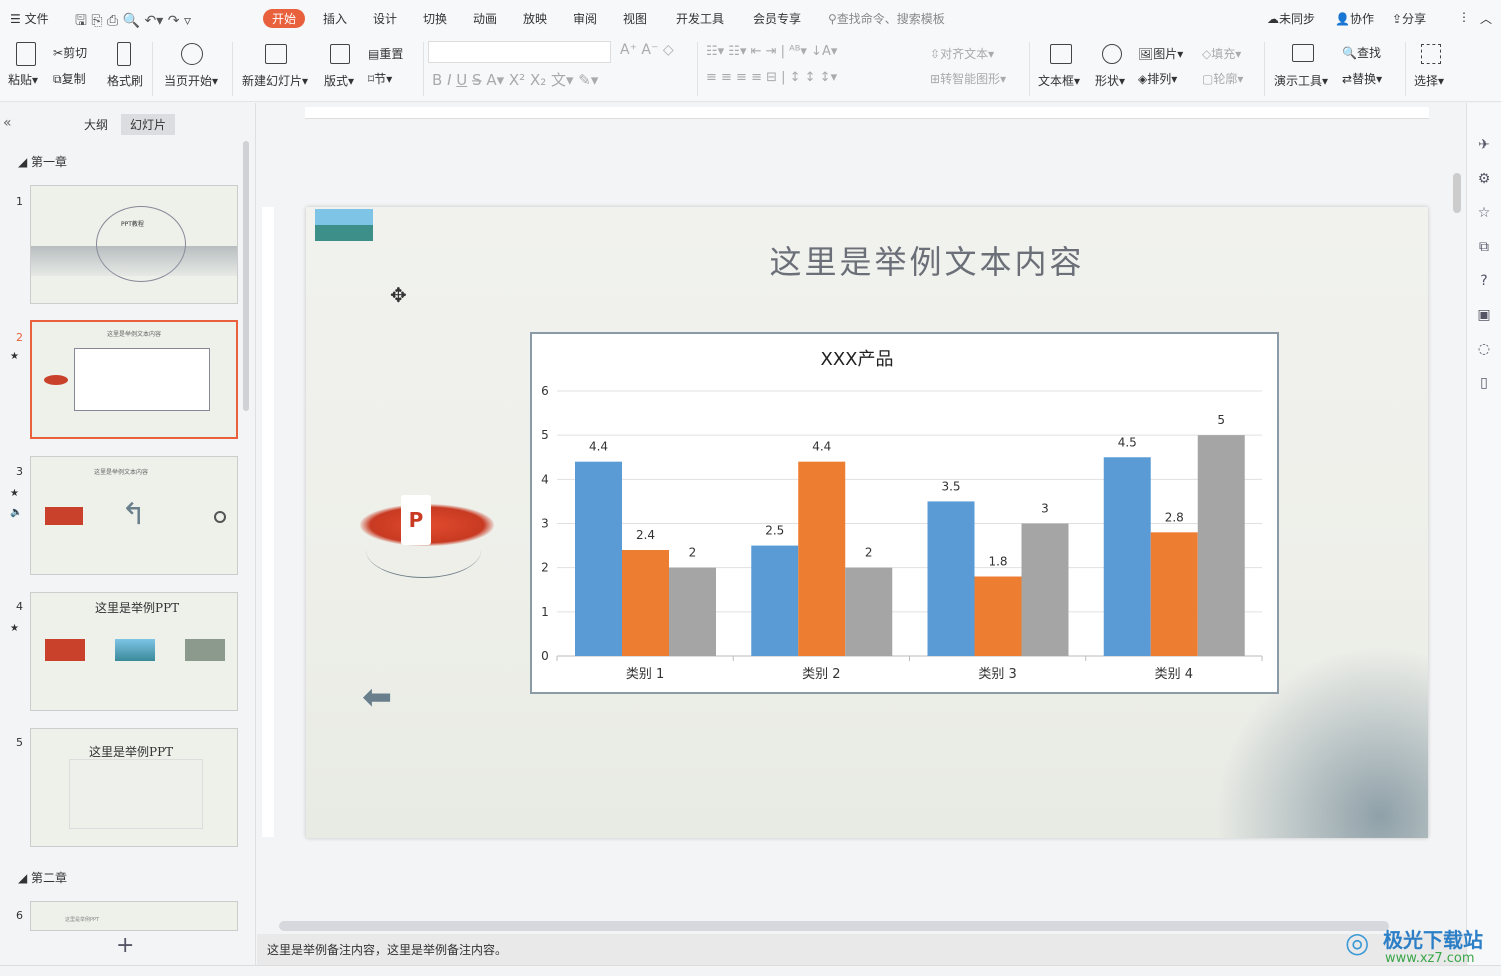 The height and width of the screenshot is (976, 1501). What do you see at coordinates (42, 161) in the screenshot?
I see `section-1: ◢ 第一章` at bounding box center [42, 161].